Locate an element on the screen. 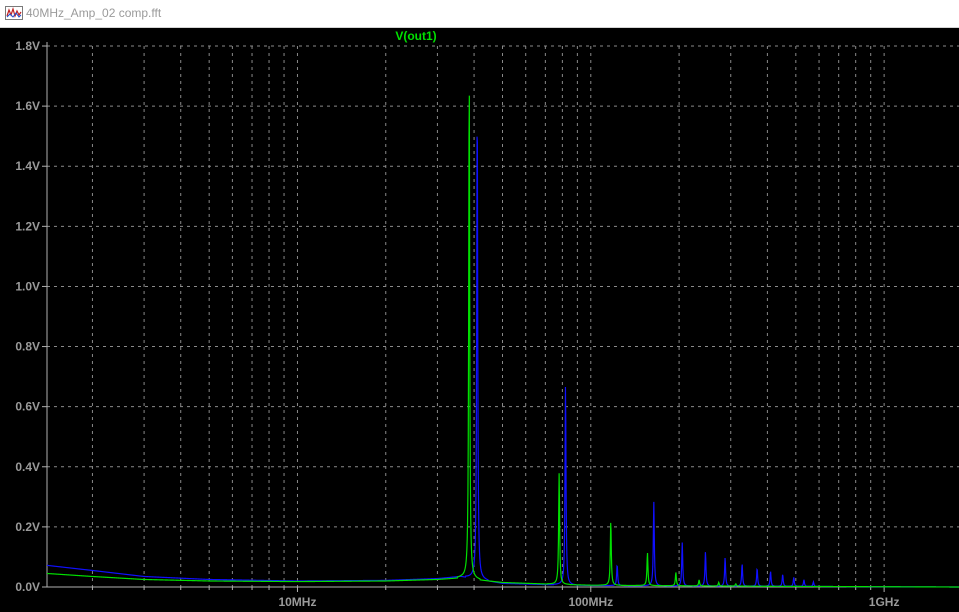 This screenshot has height=612, width=959. y-tick-label: 1.8V is located at coordinates (27, 46).